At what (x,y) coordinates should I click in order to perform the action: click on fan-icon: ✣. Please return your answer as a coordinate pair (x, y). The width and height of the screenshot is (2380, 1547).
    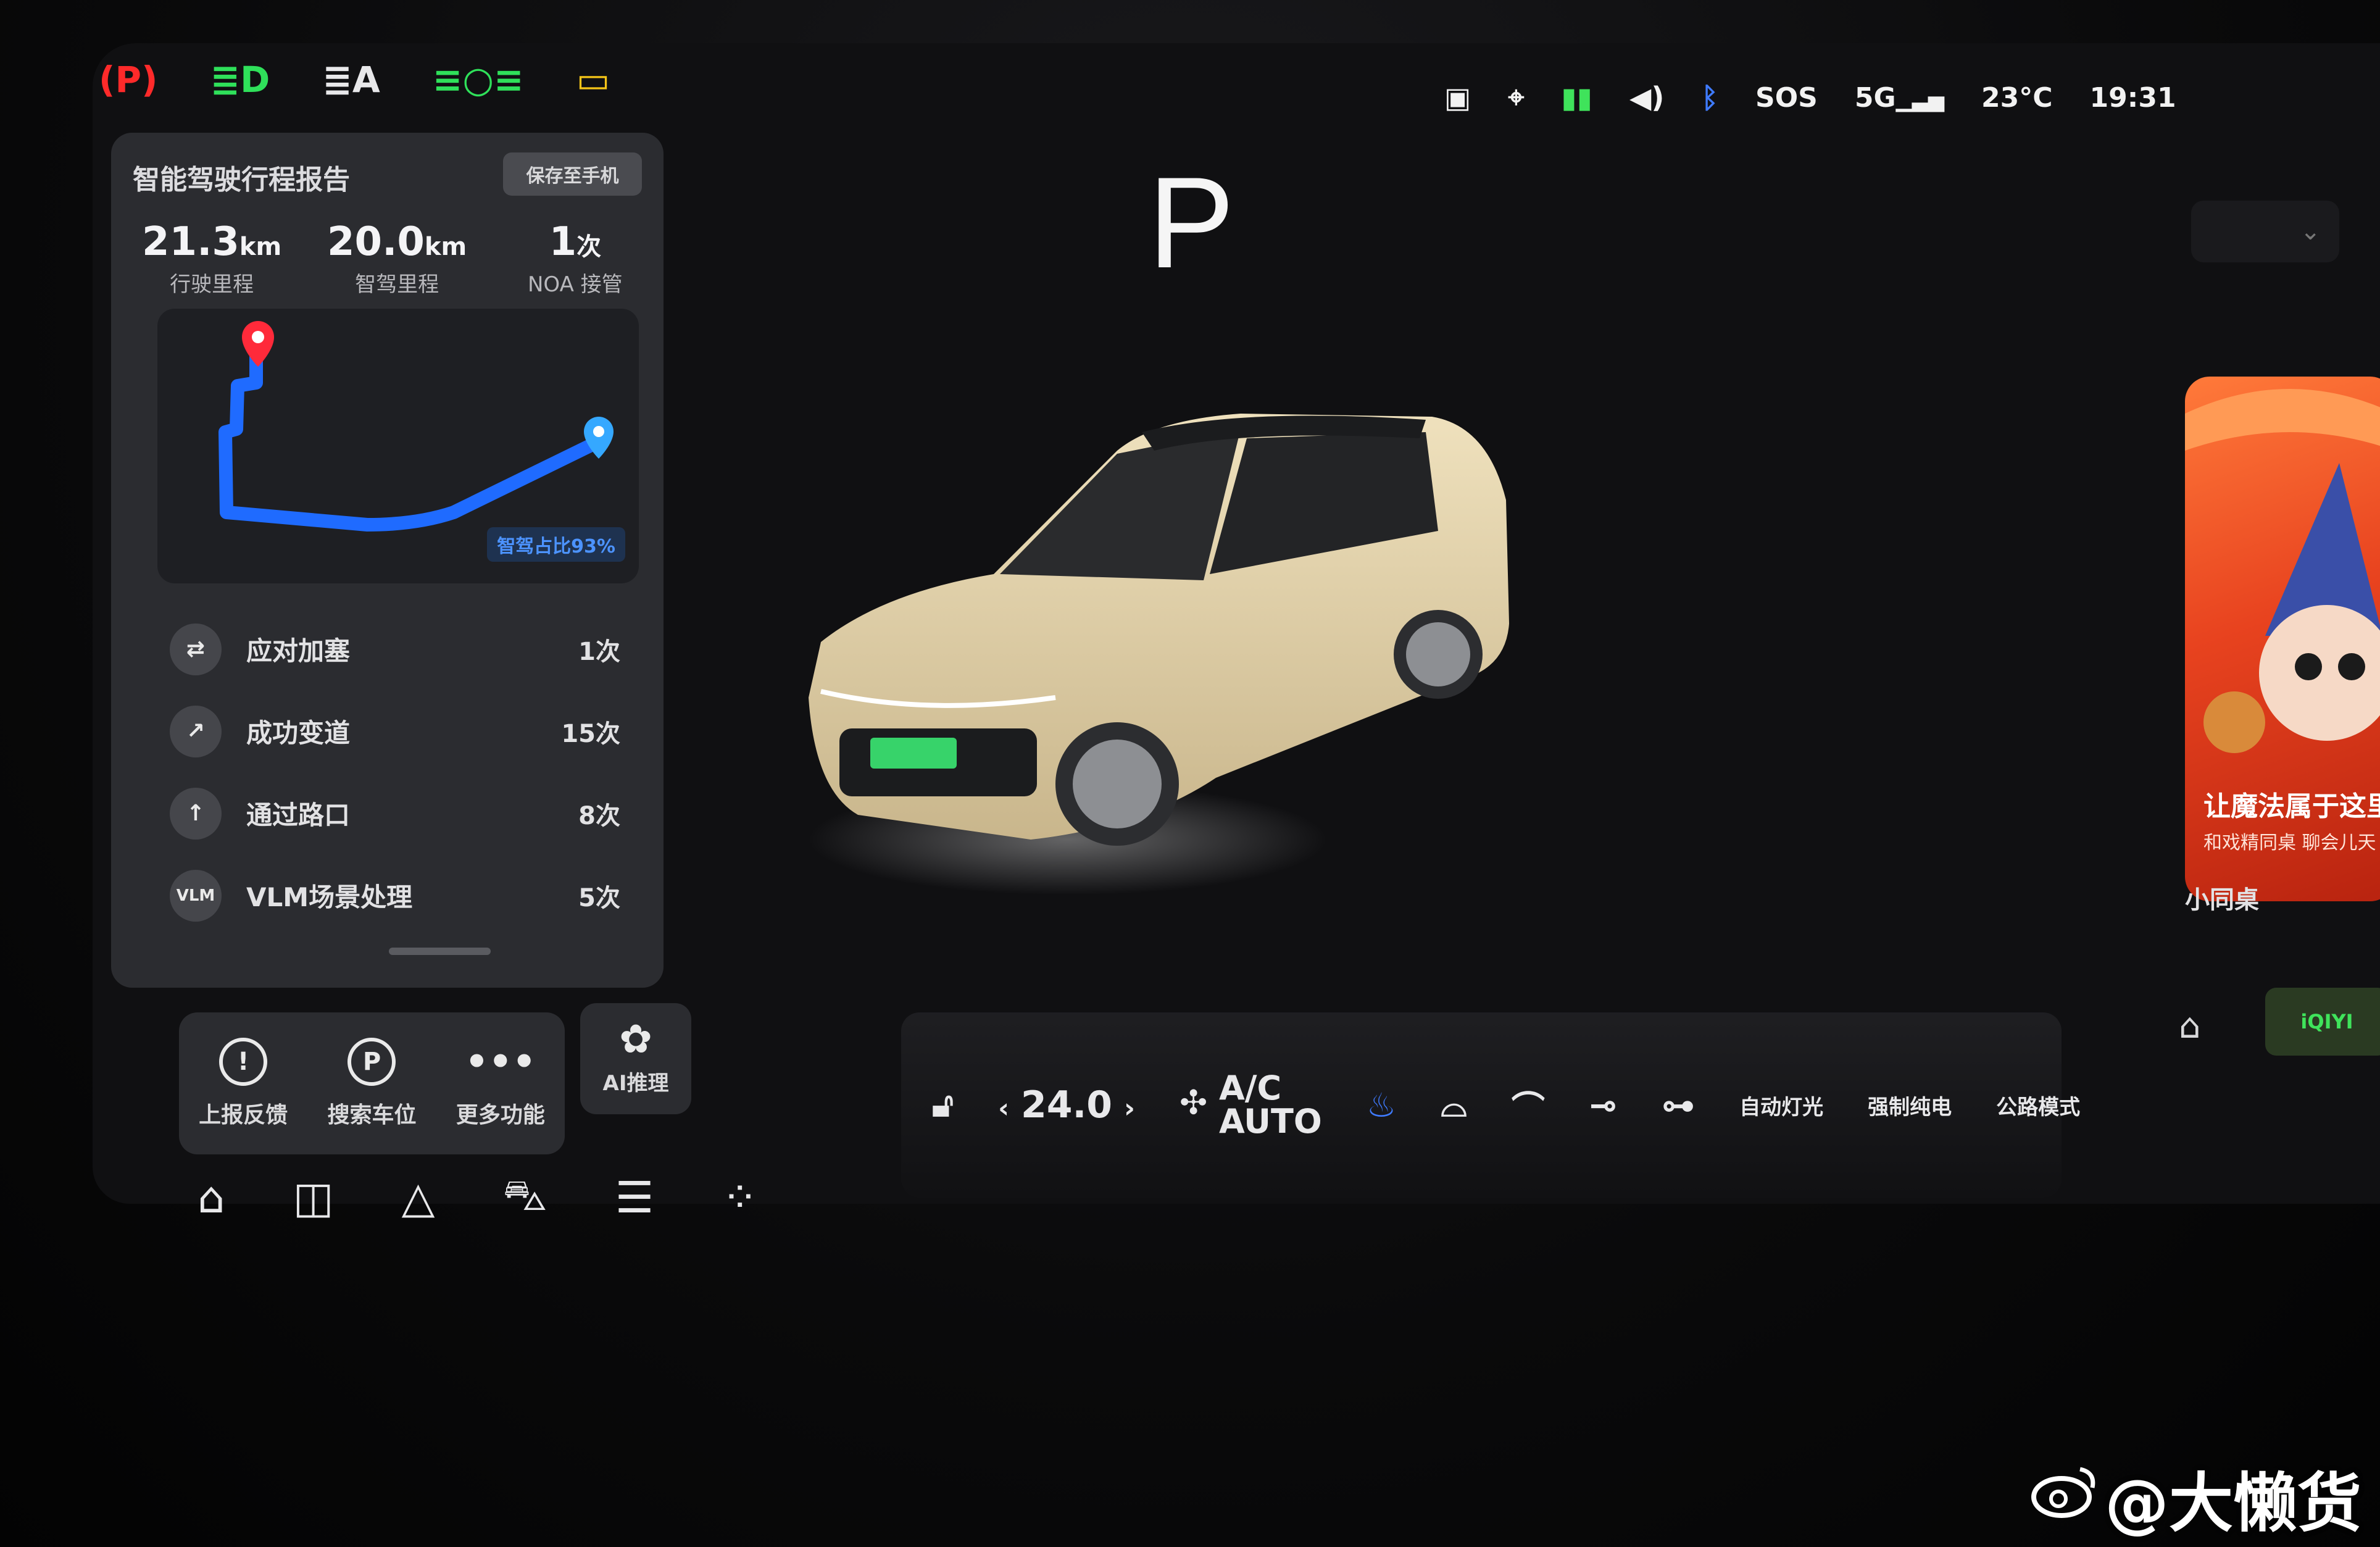
    Looking at the image, I should click on (1193, 1102).